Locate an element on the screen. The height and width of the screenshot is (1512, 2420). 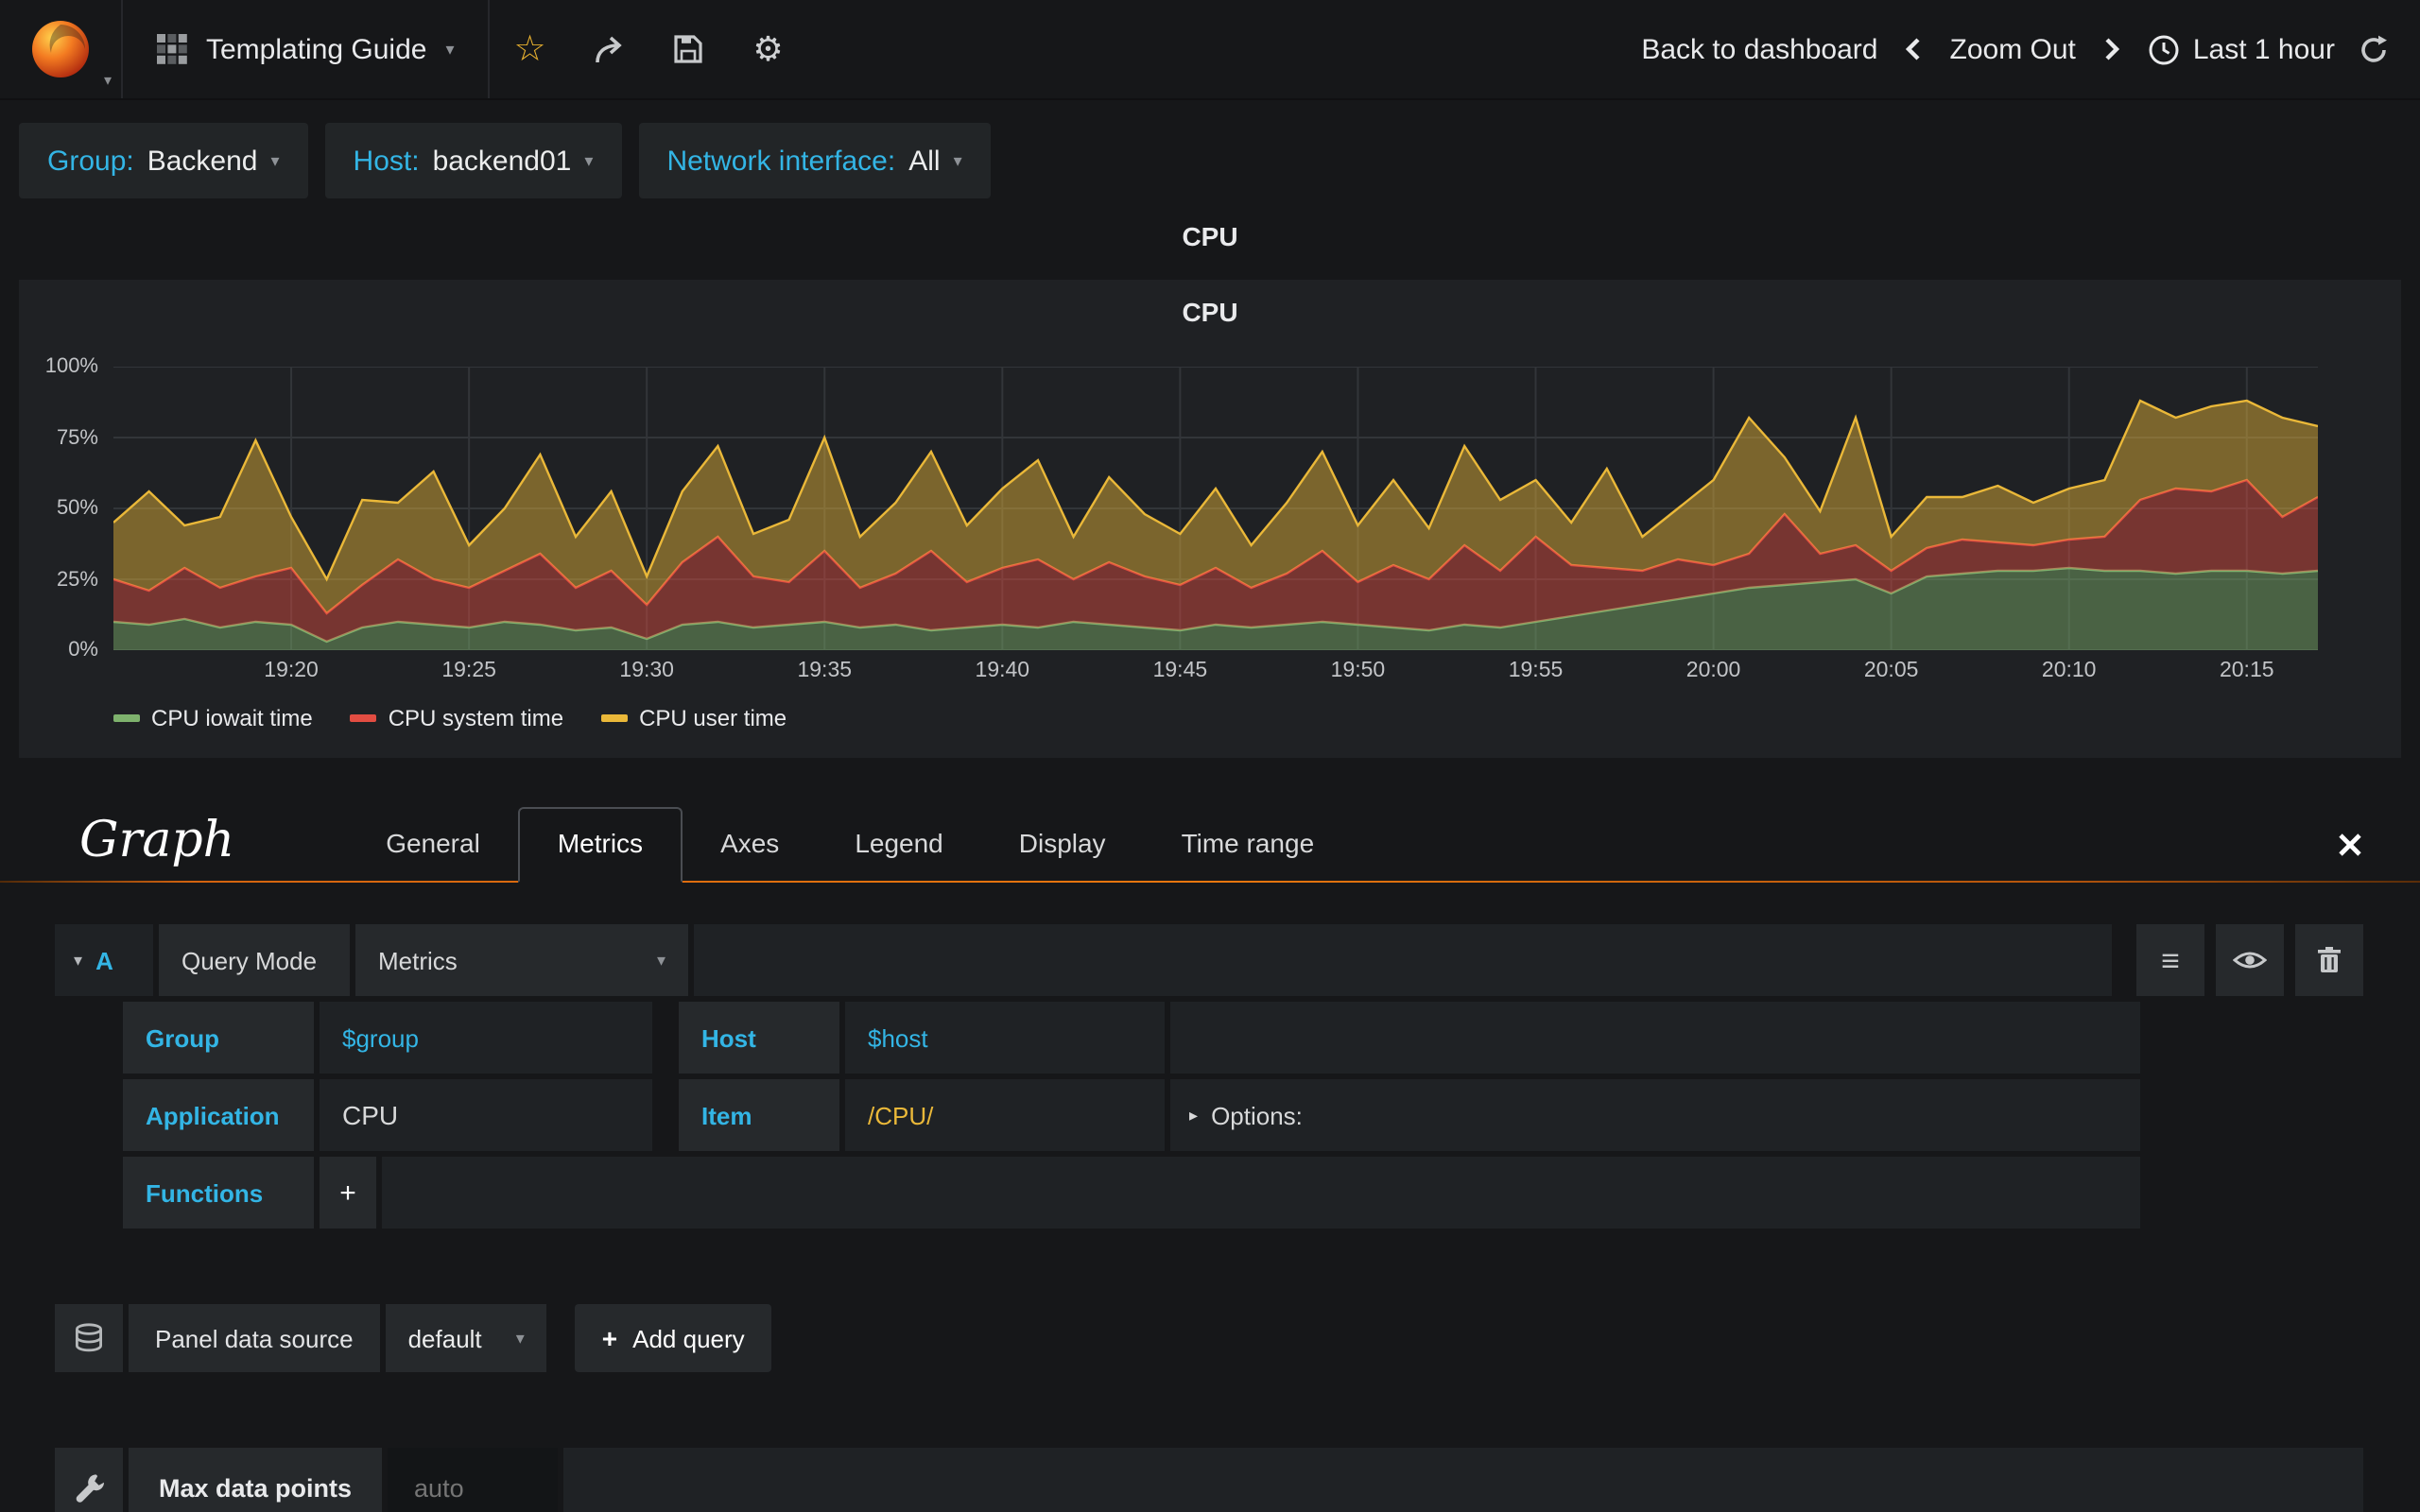
panel-options-icon-tile is located at coordinates (89, 1480).